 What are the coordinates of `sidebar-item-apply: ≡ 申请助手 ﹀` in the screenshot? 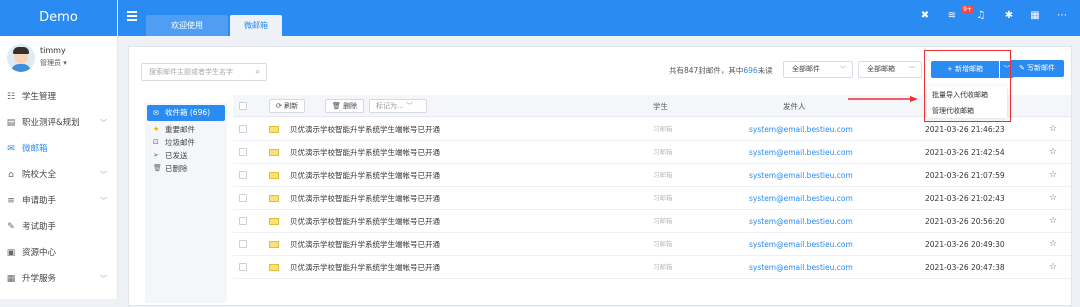 It's located at (58, 201).